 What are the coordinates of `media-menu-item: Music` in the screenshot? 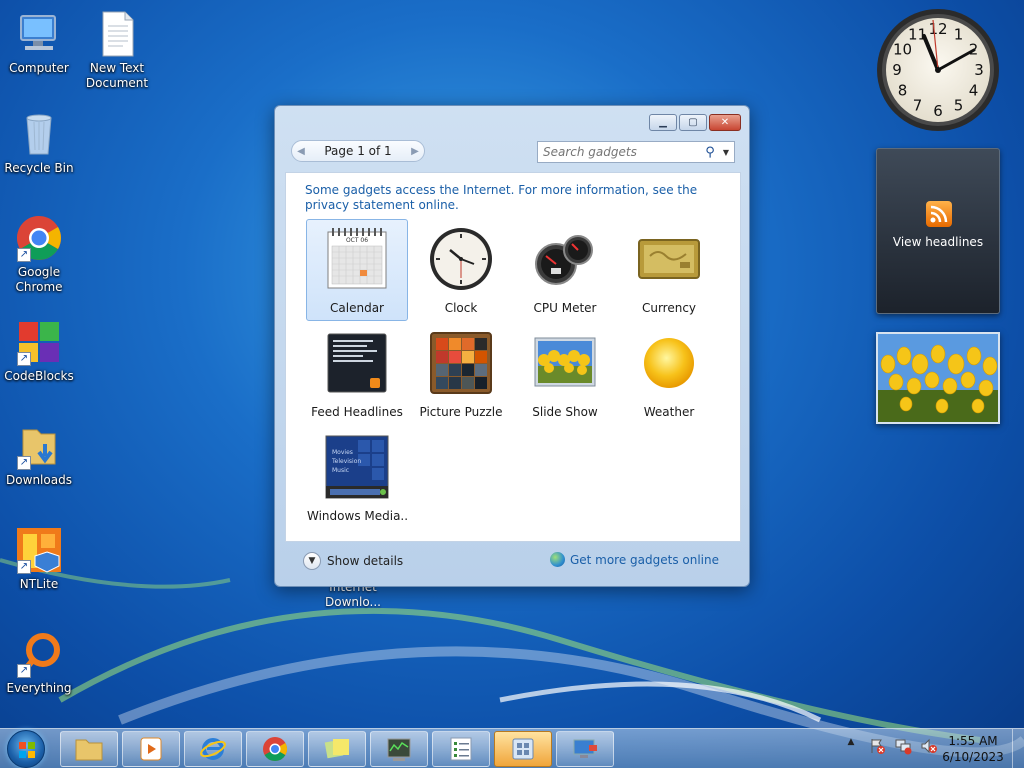 It's located at (341, 470).